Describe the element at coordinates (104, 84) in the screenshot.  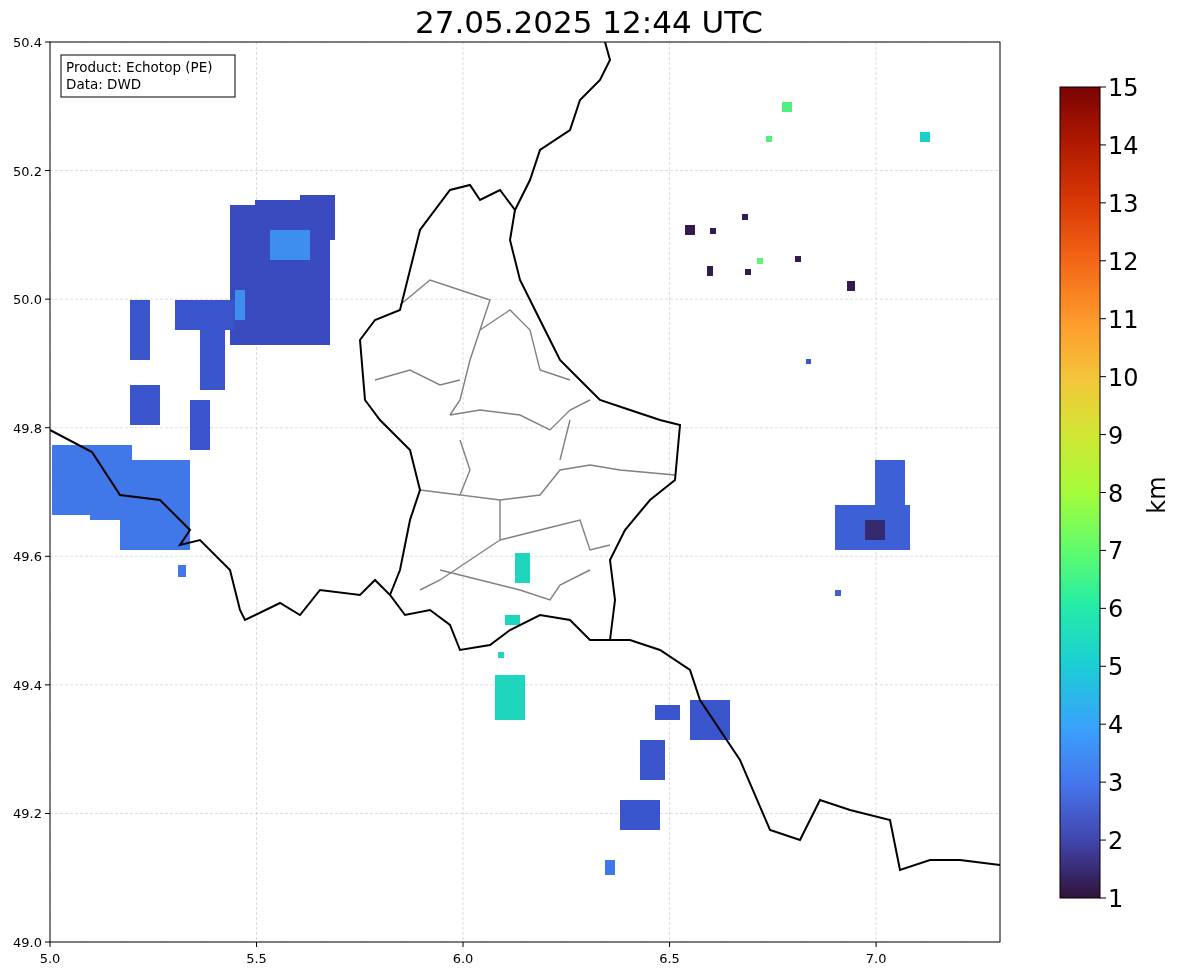
I see `info-text: Data: DWD` at that location.